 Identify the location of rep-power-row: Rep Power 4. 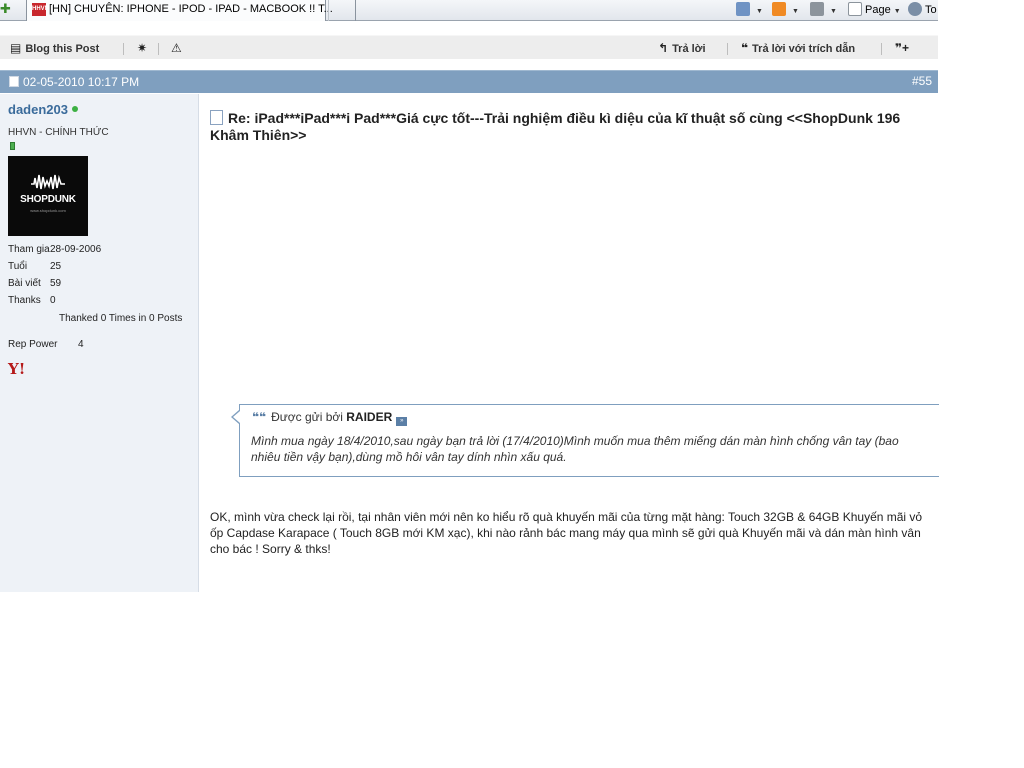
(46, 344).